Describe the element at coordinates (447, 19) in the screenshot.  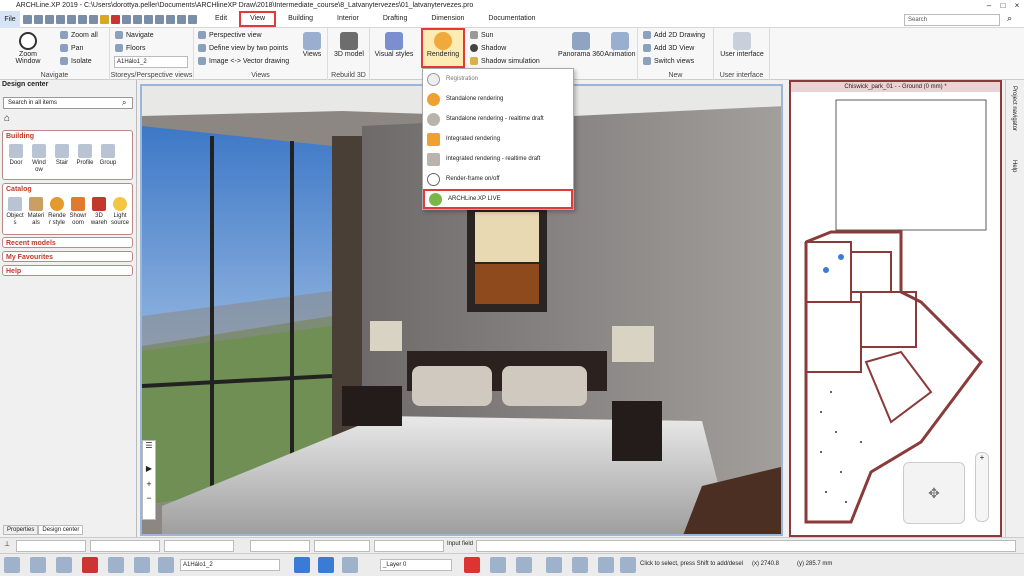
I see `tab-dimension: Dimension` at that location.